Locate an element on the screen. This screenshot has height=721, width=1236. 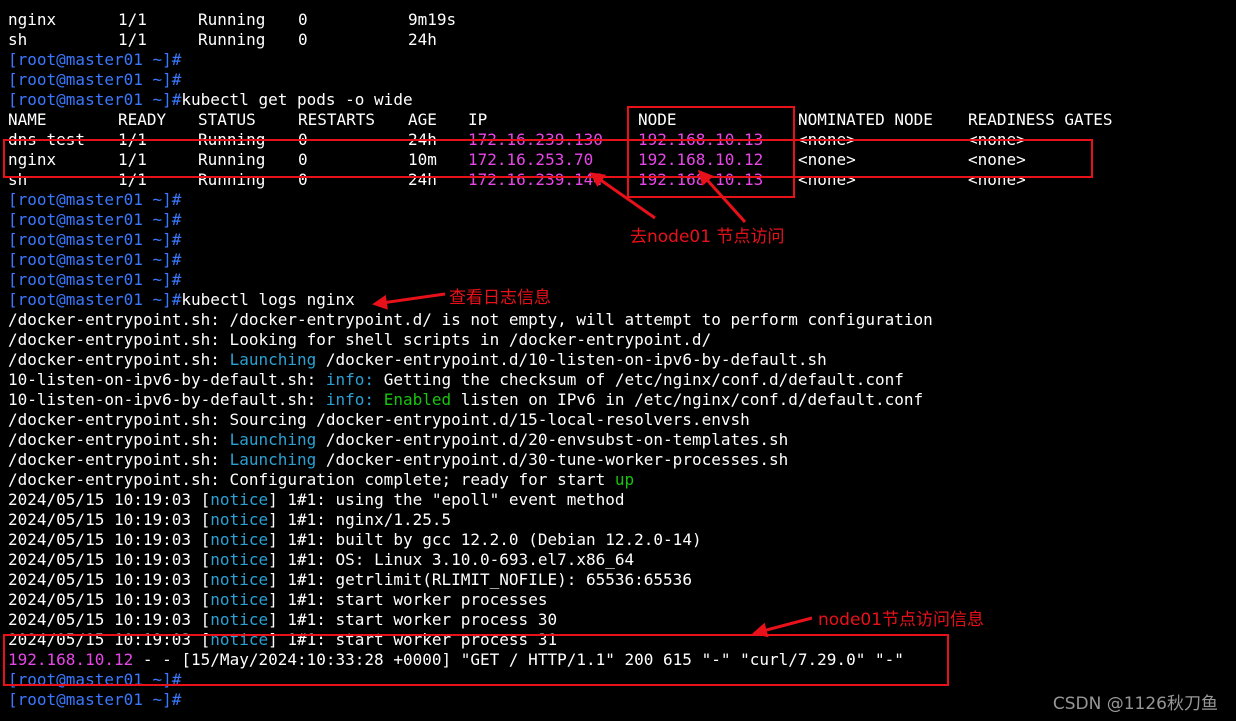
watermark: CSDN @1126秋刀鱼 is located at coordinates (1135, 704).